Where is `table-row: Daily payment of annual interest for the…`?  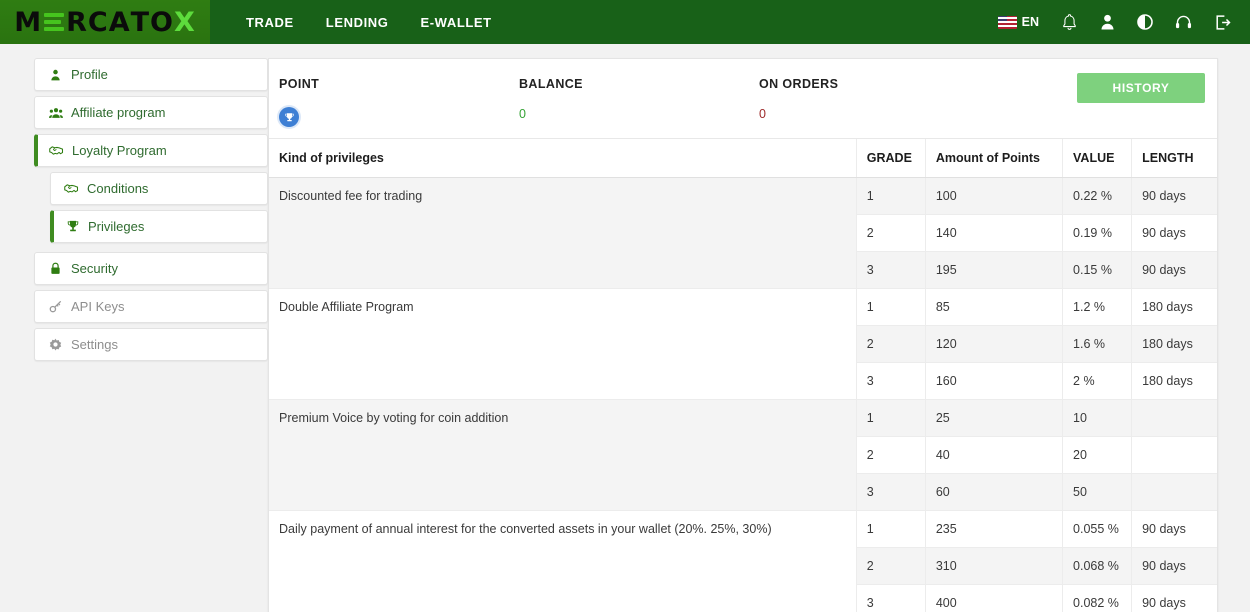
table-row: Daily payment of annual interest for the… is located at coordinates (743, 561).